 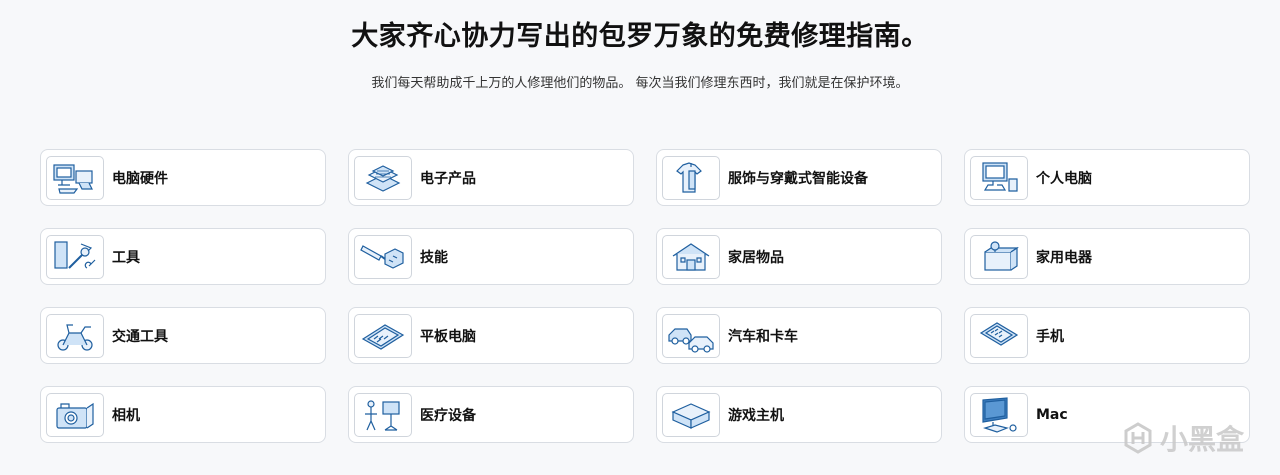 I want to click on phone-icon, so click(x=999, y=335).